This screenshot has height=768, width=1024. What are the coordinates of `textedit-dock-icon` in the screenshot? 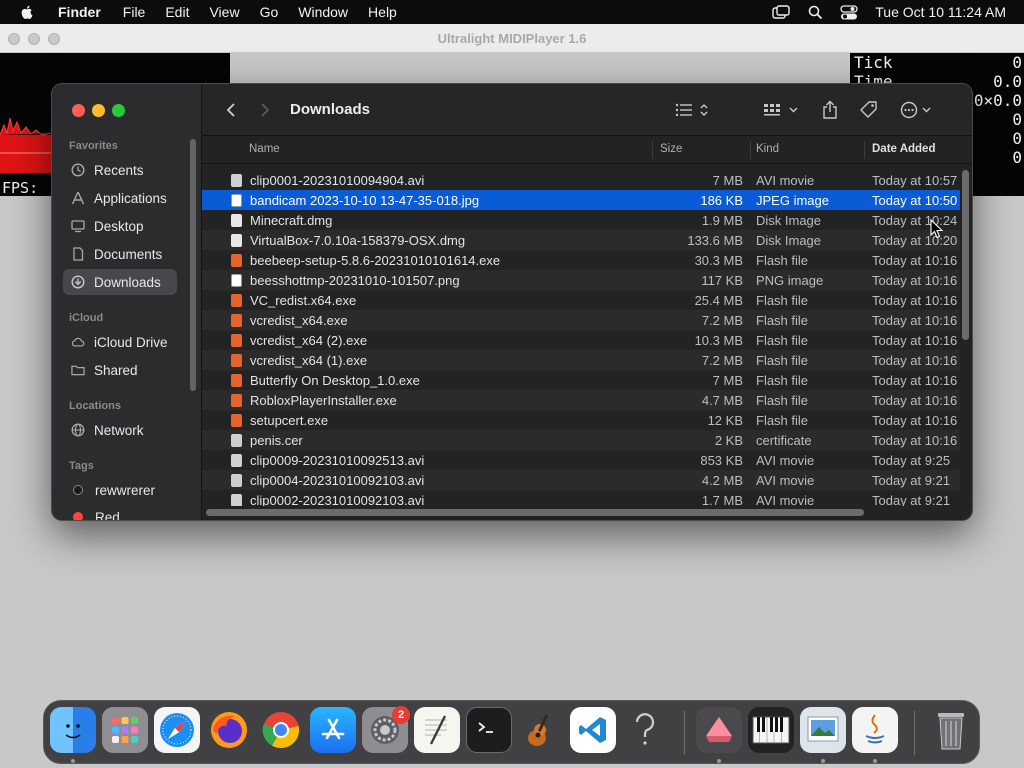 It's located at (437, 730).